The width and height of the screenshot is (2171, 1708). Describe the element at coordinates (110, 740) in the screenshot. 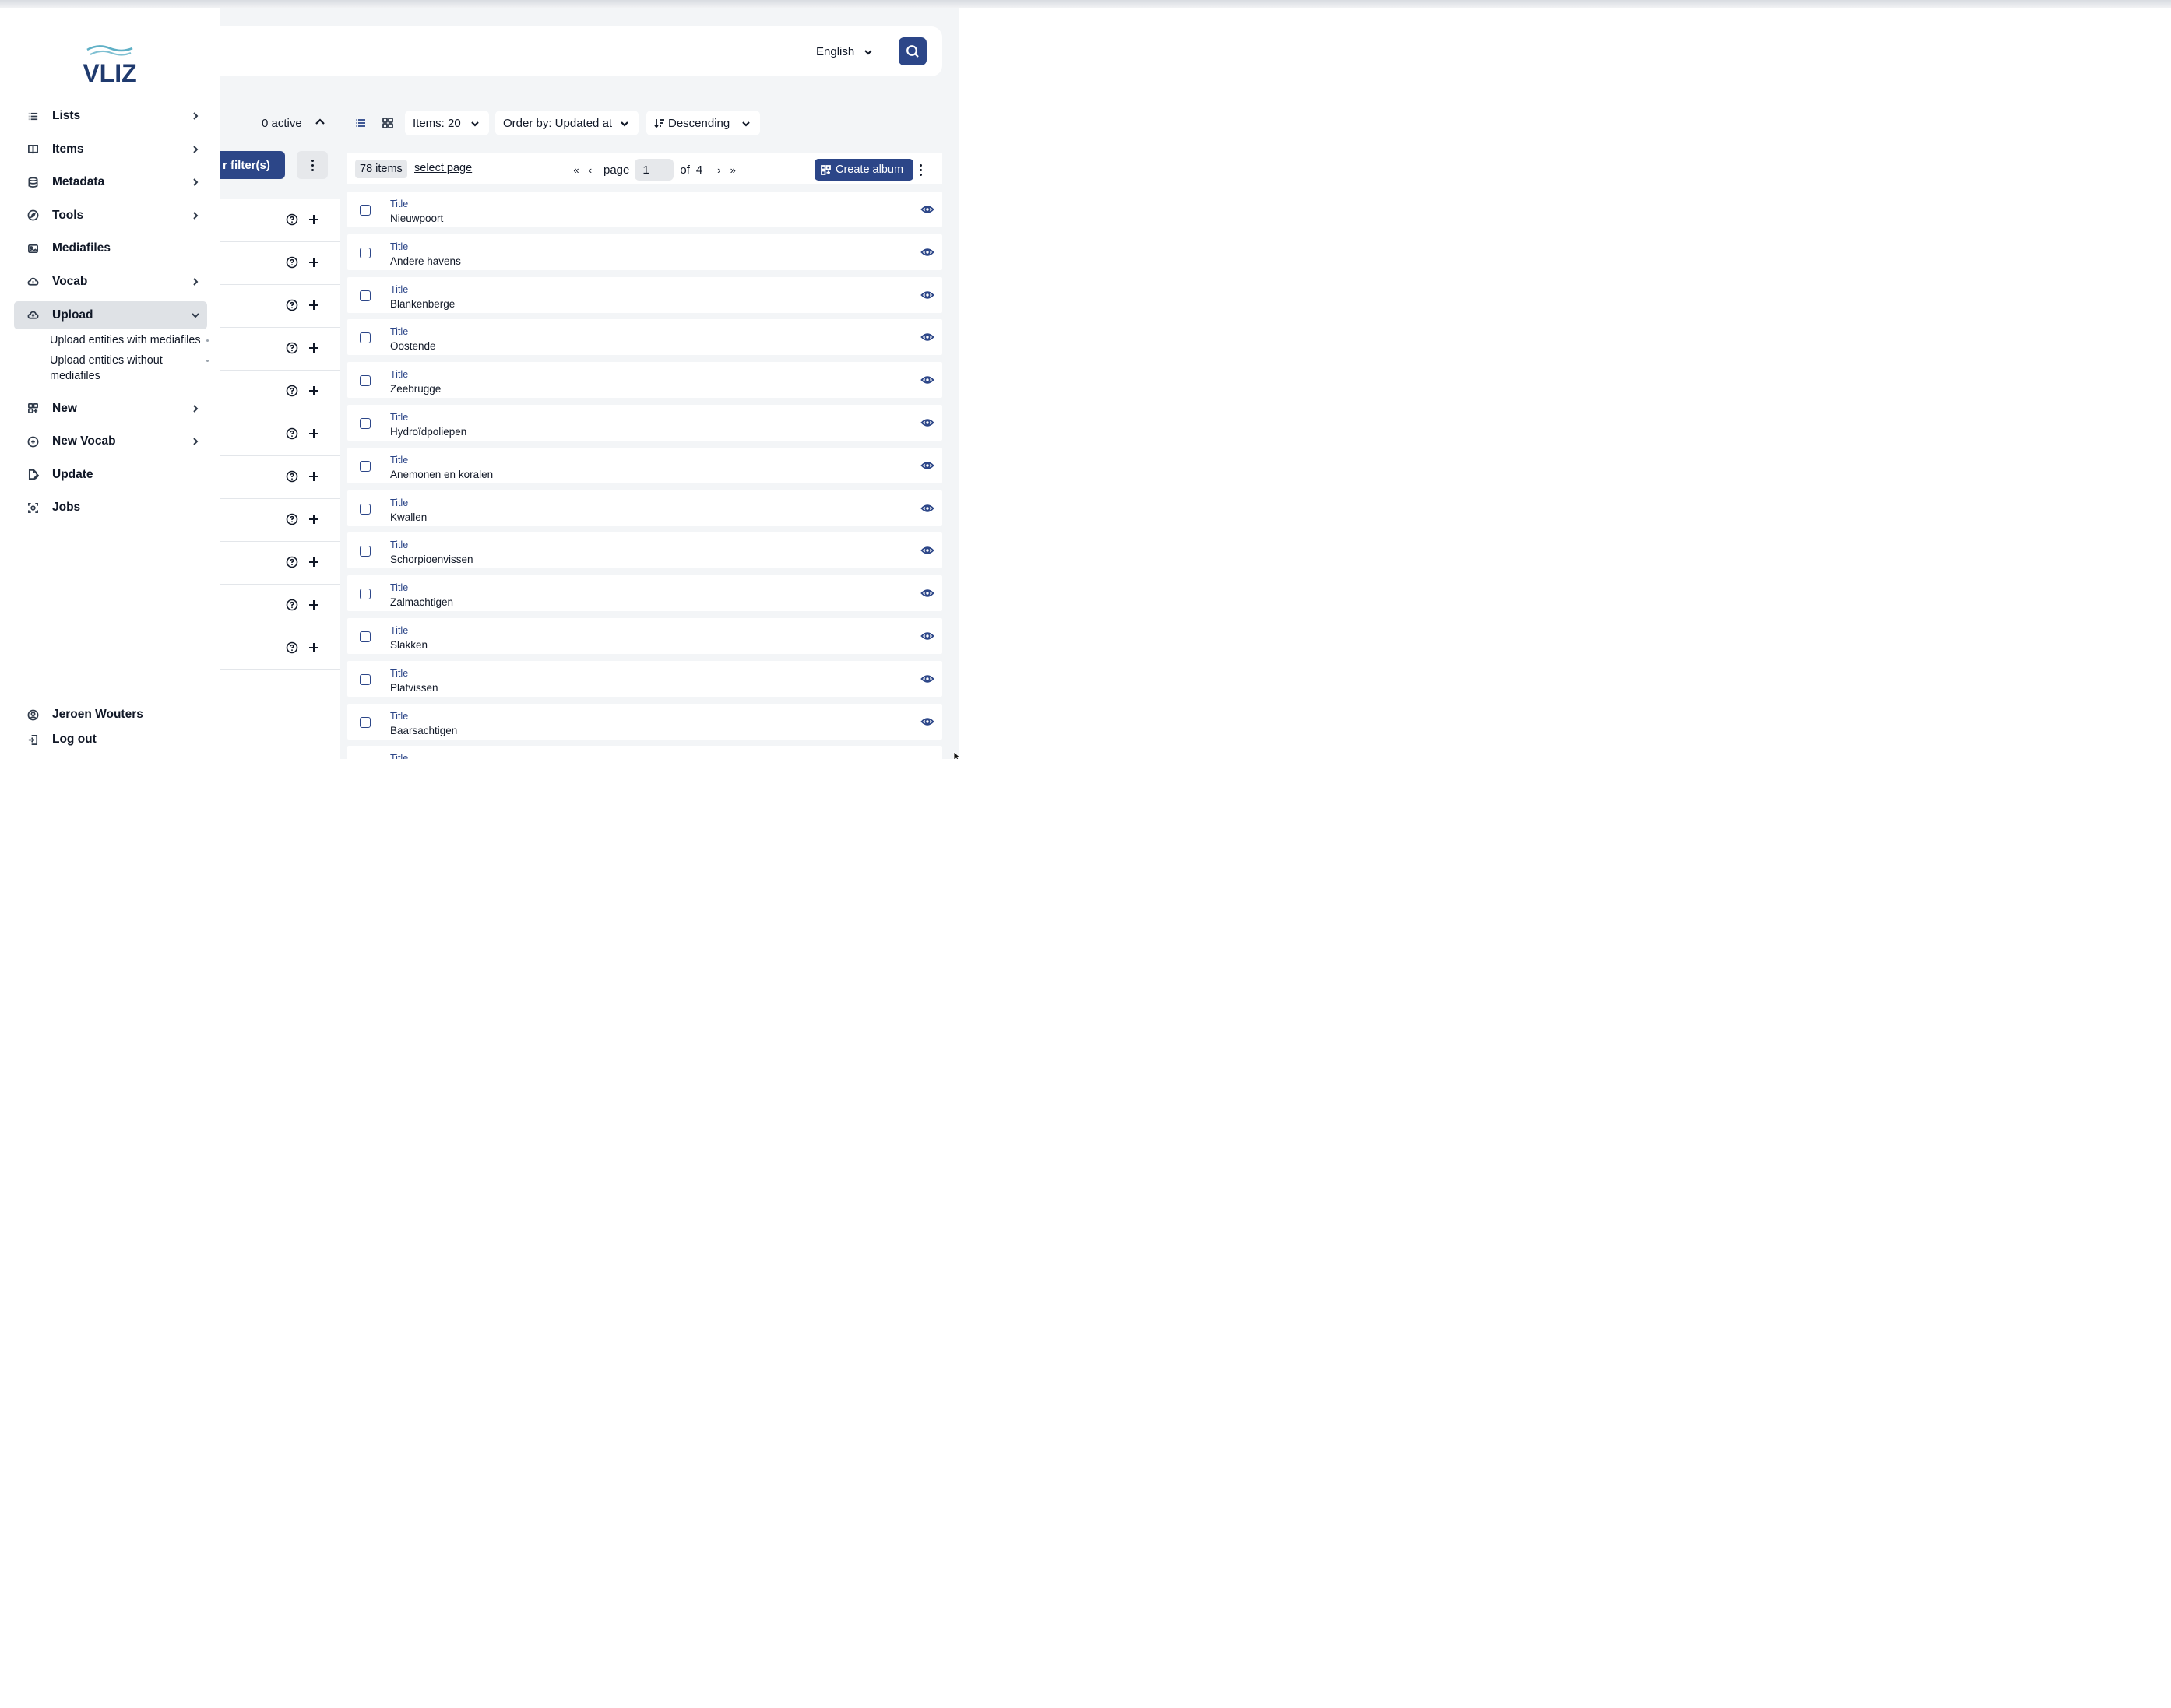

I see `logout-button: Log out` at that location.